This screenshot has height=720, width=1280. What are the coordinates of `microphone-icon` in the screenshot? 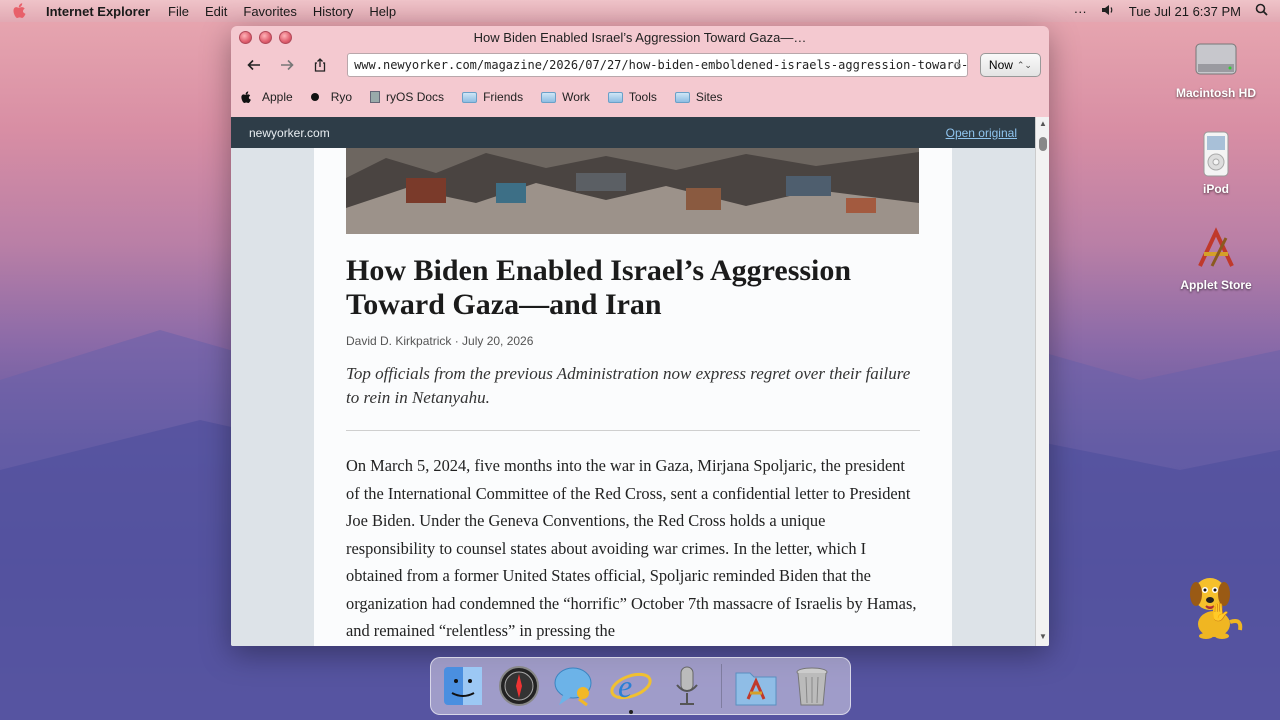 It's located at (687, 685).